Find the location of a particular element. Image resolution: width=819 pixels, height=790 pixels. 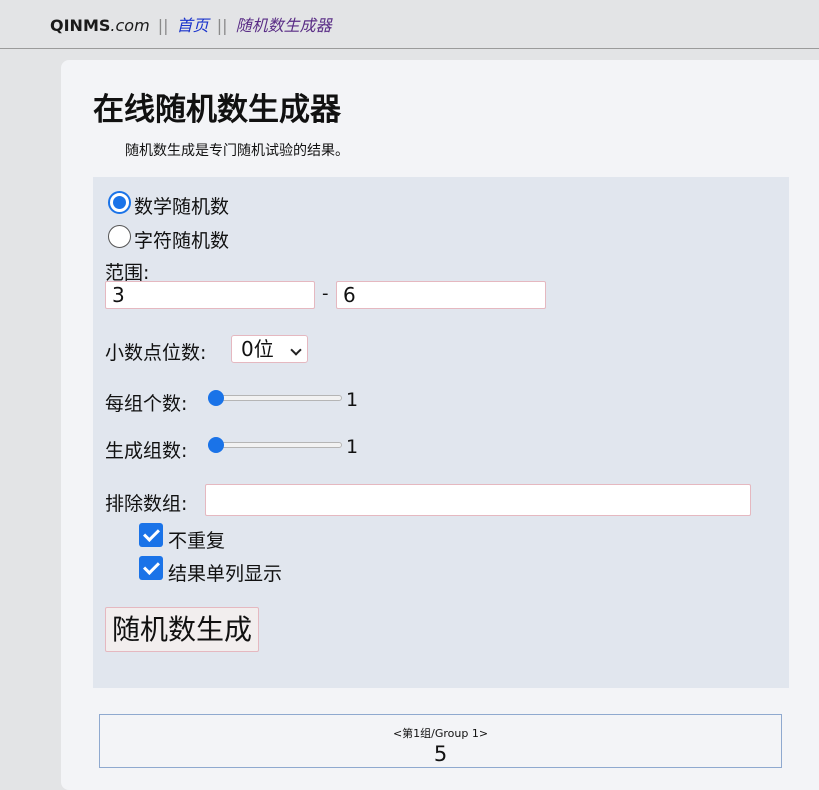

top-bar: QINMS.com || 首页 || 随机数生成器 is located at coordinates (409, 24).